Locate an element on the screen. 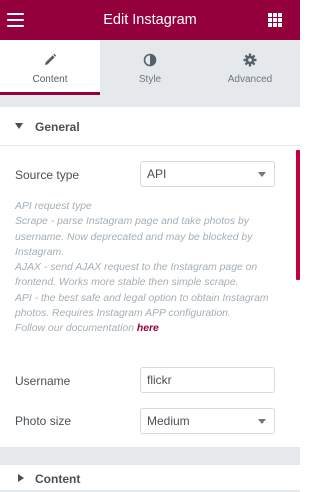 The image size is (320, 492). source-type-select: API is located at coordinates (207, 174).